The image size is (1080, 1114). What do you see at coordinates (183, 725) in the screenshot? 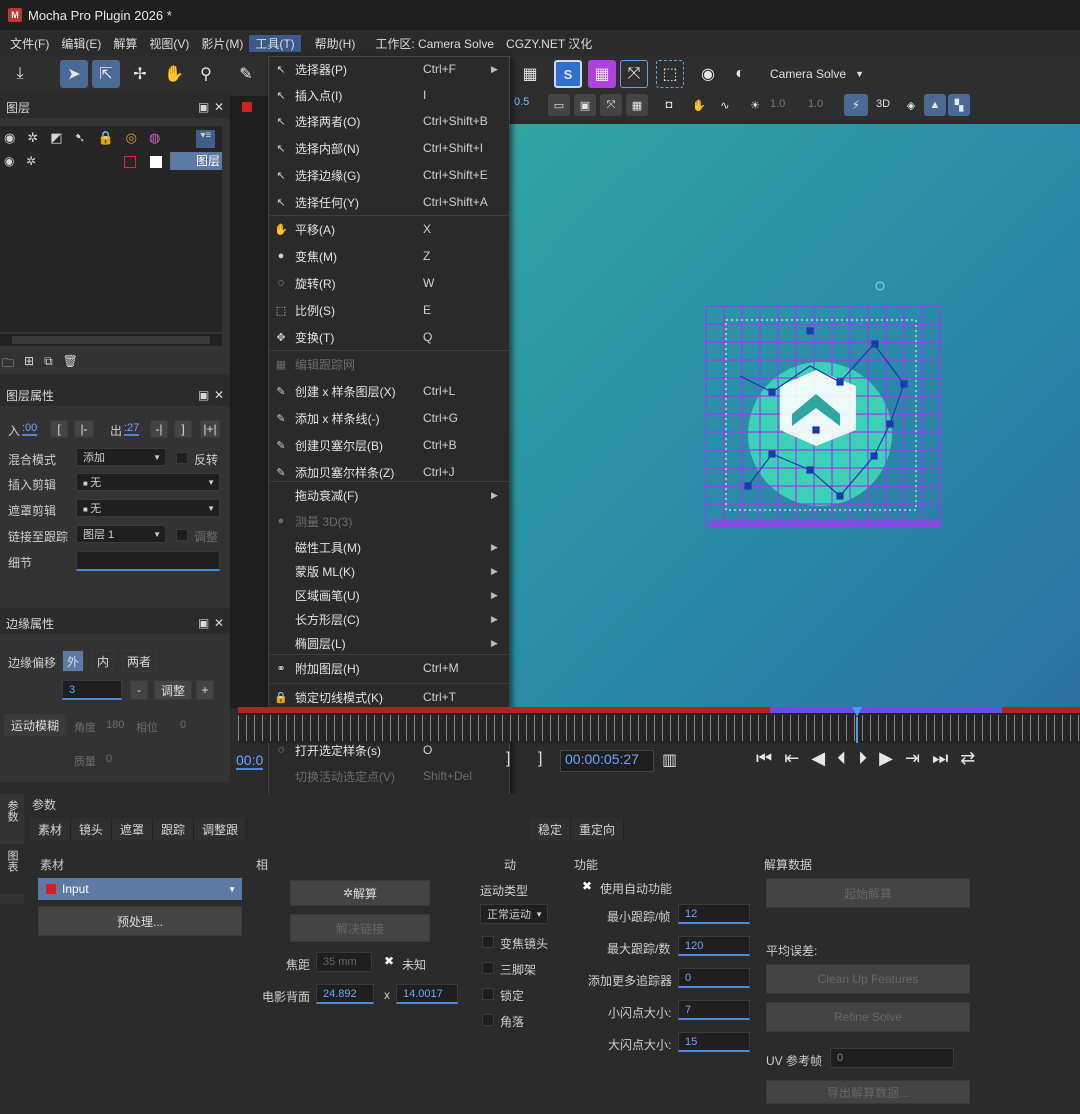
I see `phase-value: 0` at bounding box center [183, 725].